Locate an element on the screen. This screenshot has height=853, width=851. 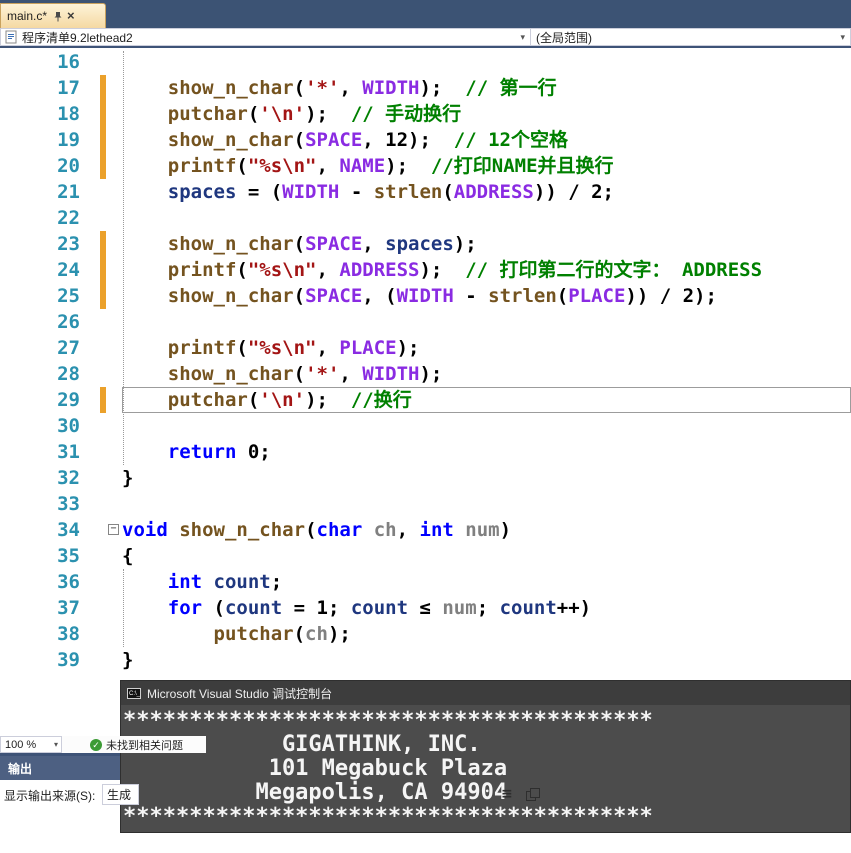
line-number: 31 is located at coordinates (68, 452).